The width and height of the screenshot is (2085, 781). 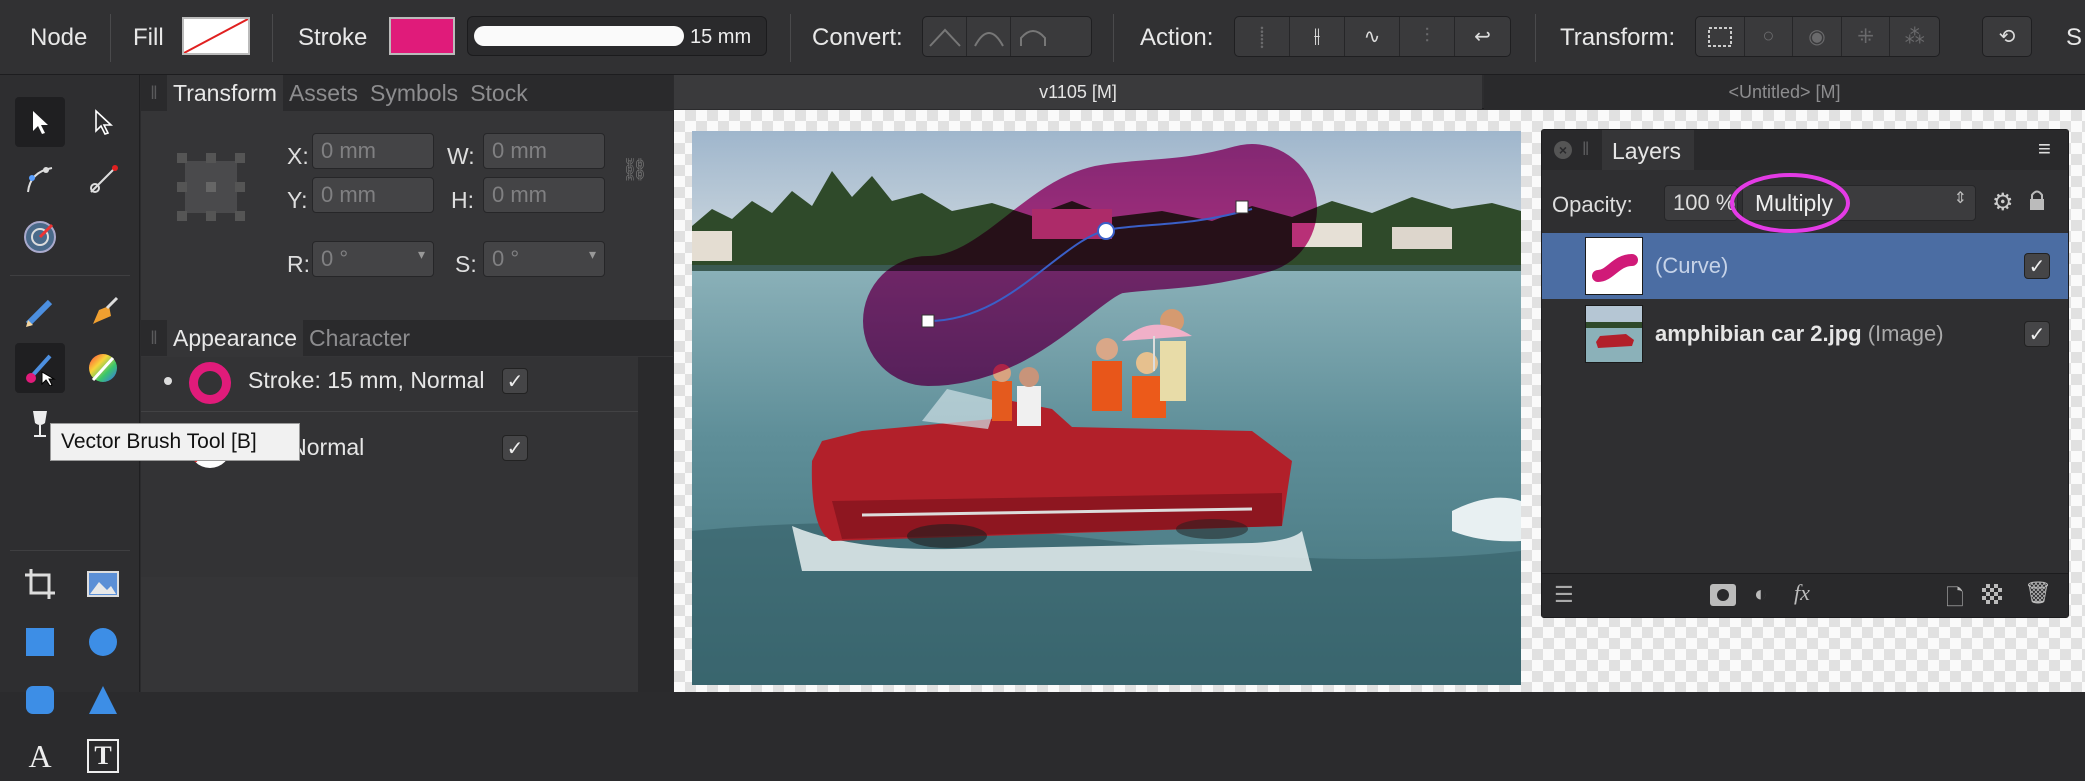 What do you see at coordinates (1242, 207) in the screenshot?
I see `curve-node-end` at bounding box center [1242, 207].